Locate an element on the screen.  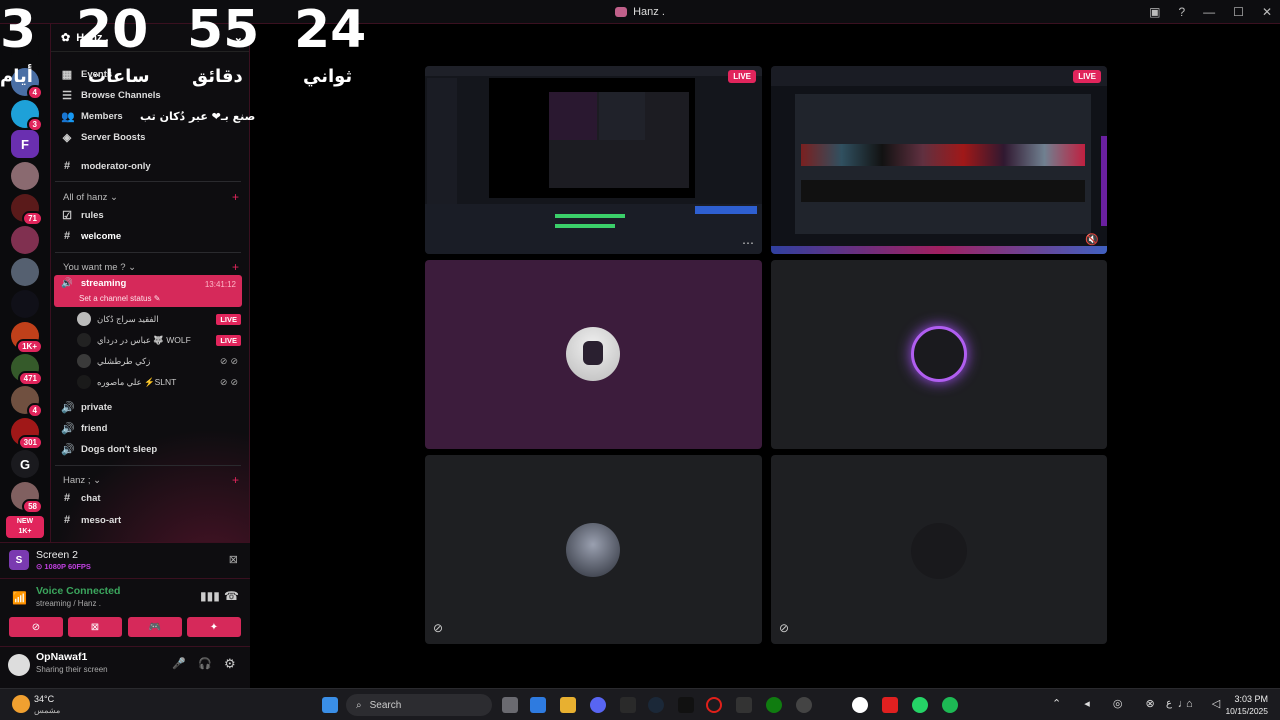
settings-icon: ⚙ is located at coordinates (230, 664).